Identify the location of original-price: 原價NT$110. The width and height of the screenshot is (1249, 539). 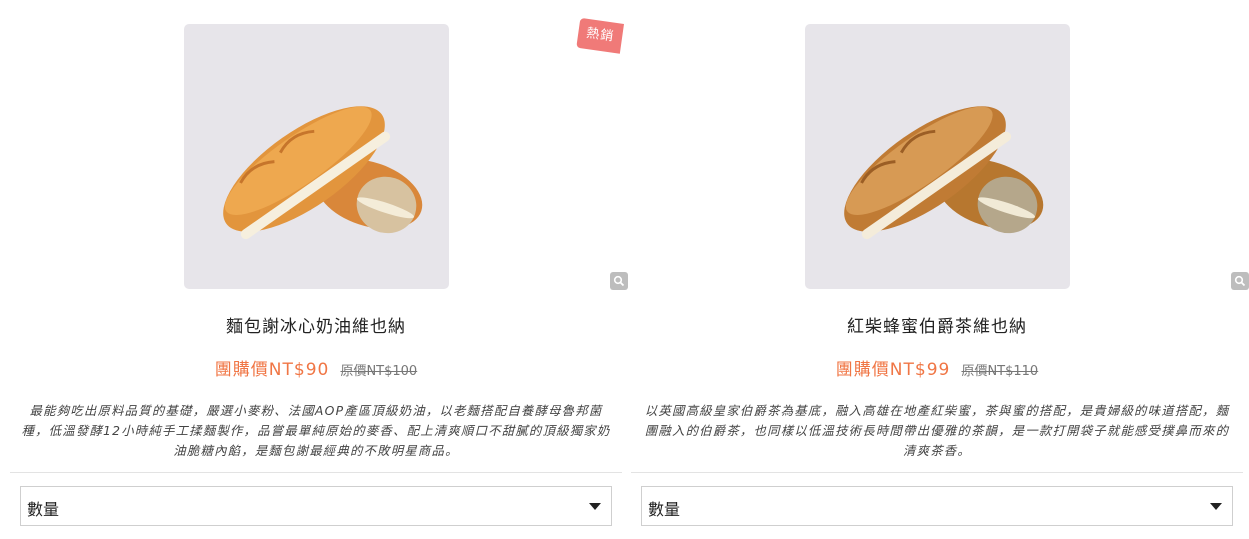
(1000, 371).